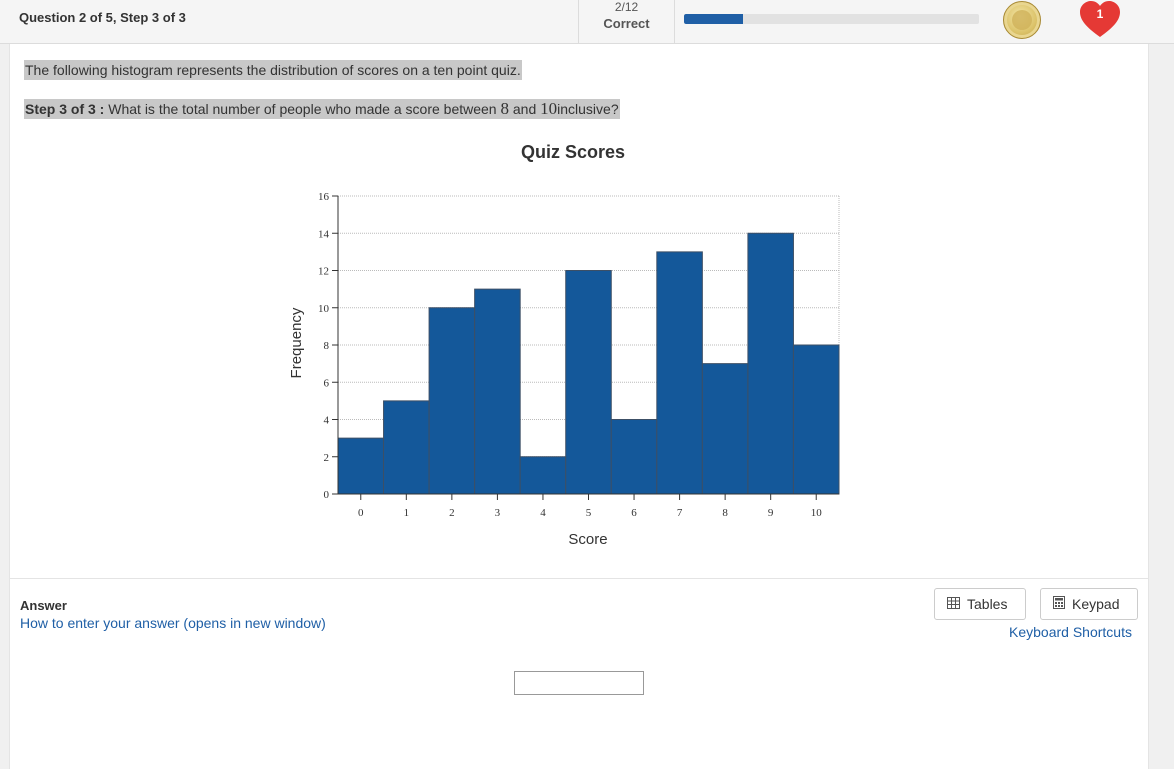 The image size is (1174, 769). Describe the element at coordinates (543, 513) in the screenshot. I see `x-tick-label: 4` at that location.